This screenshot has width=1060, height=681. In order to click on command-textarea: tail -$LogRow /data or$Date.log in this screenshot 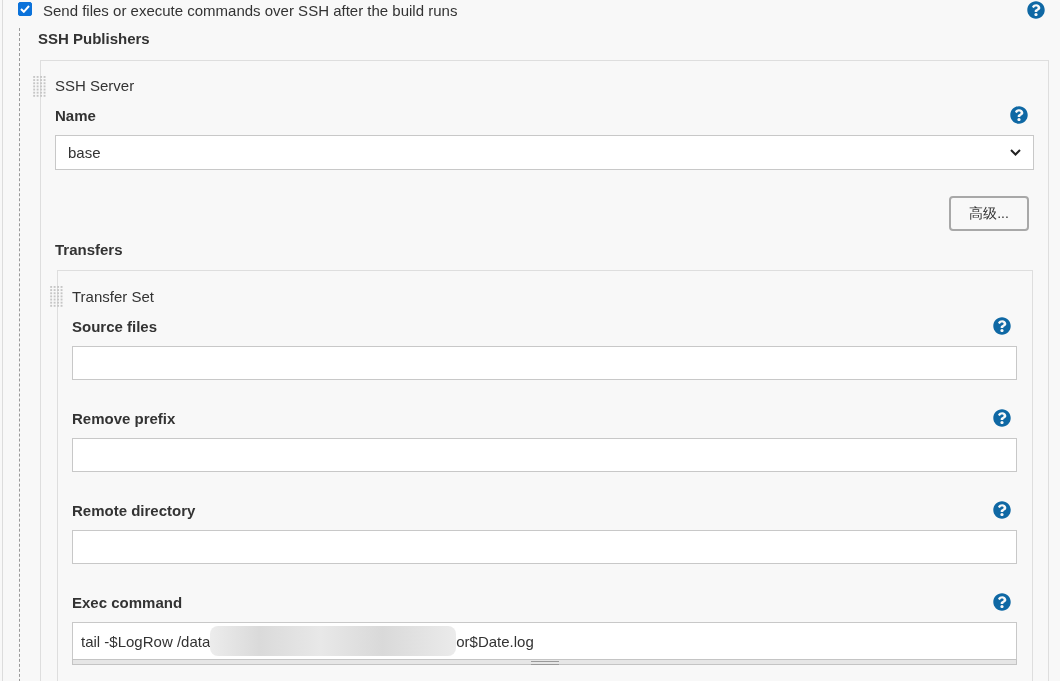, I will do `click(544, 640)`.